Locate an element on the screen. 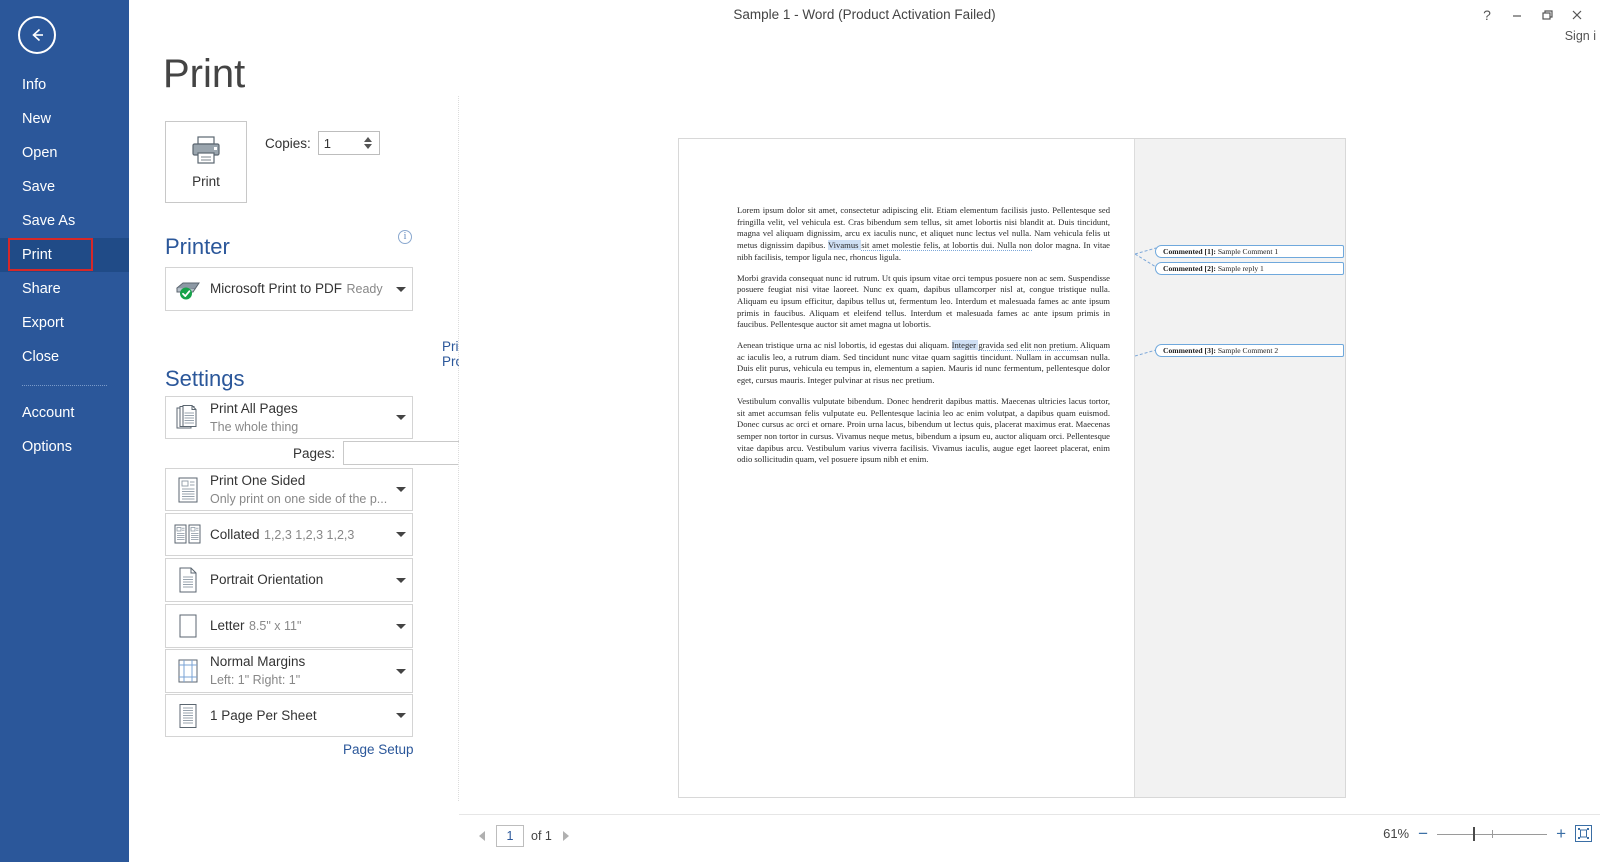  margins-title: Normal Margins is located at coordinates (258, 661).